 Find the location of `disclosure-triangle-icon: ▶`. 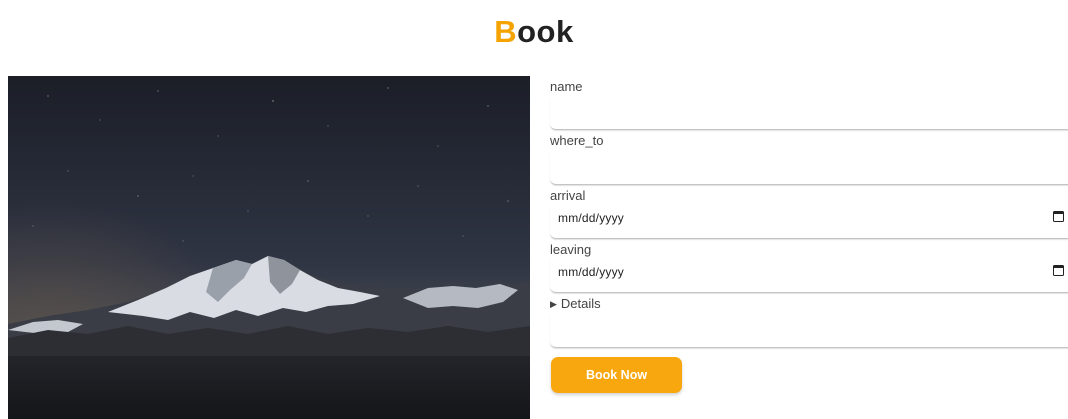

disclosure-triangle-icon: ▶ is located at coordinates (553, 304).